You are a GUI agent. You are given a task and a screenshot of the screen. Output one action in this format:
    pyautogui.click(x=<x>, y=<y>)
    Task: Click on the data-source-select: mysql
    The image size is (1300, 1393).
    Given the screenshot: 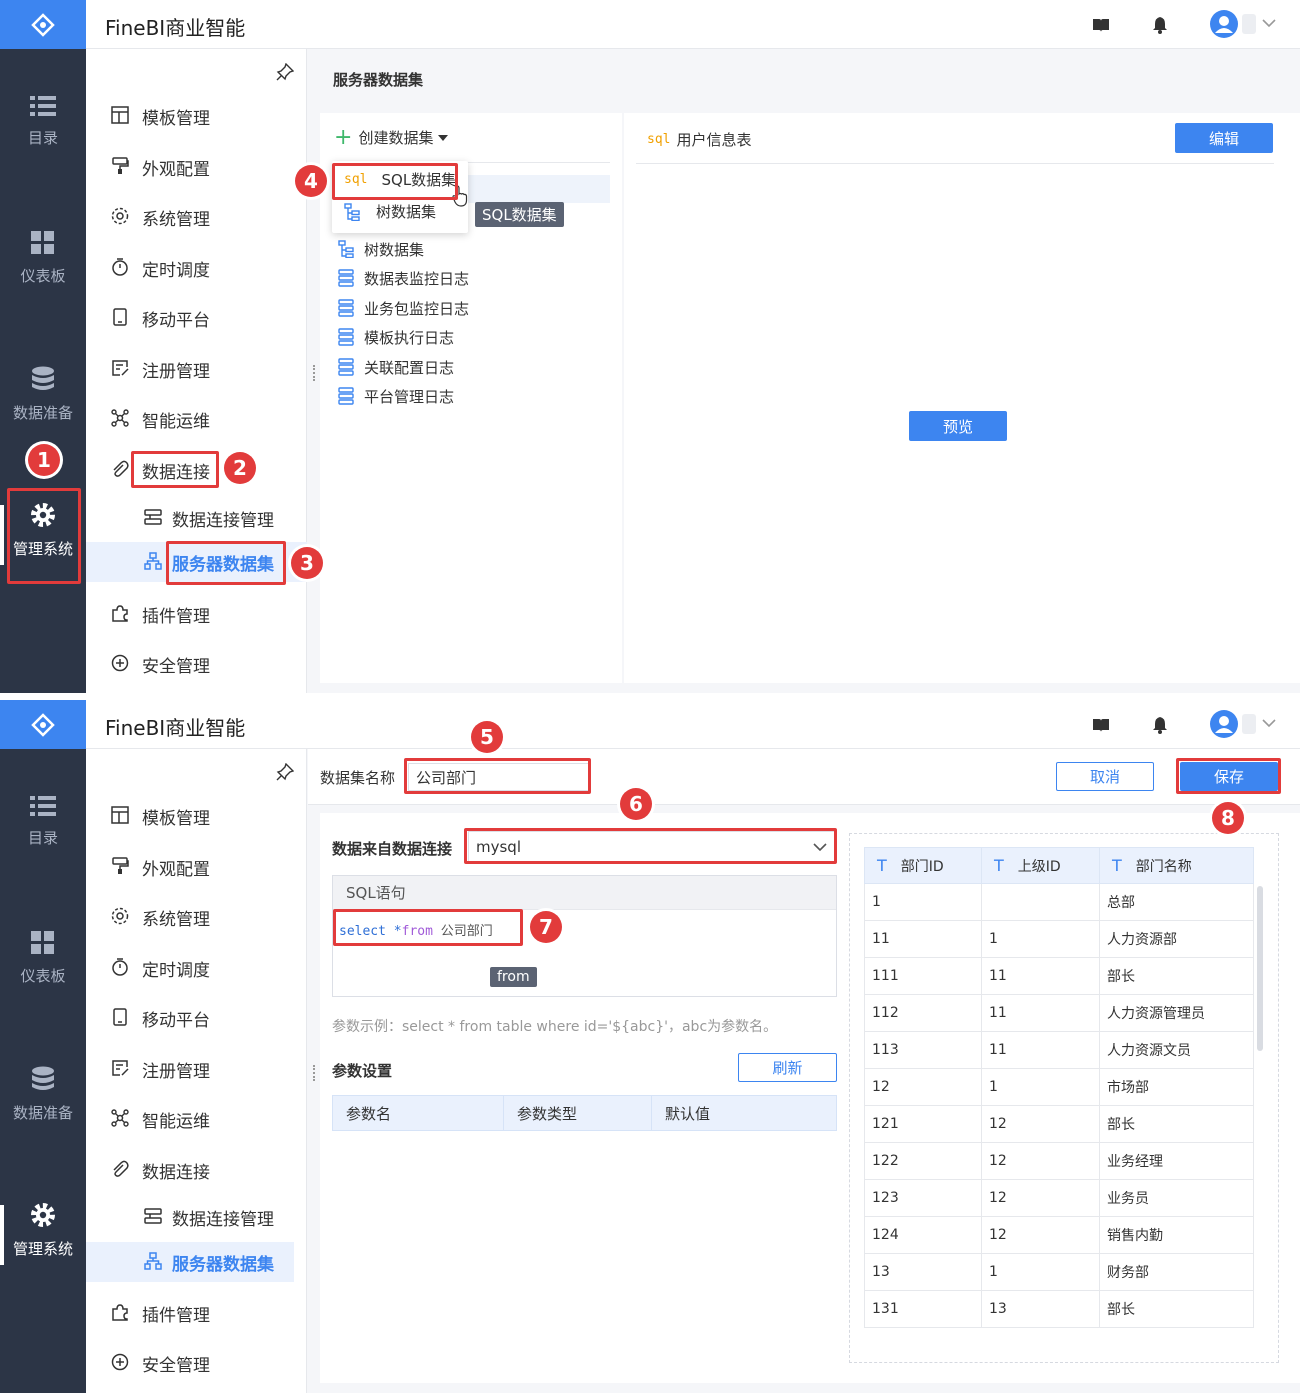 What is the action you would take?
    pyautogui.click(x=652, y=847)
    